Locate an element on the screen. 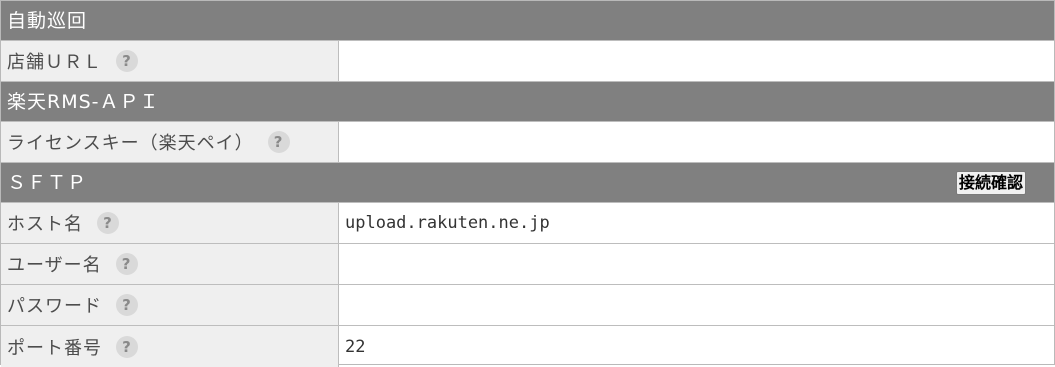  section-sftp: ＳＦＴＰ 接続確認 is located at coordinates (527, 183).